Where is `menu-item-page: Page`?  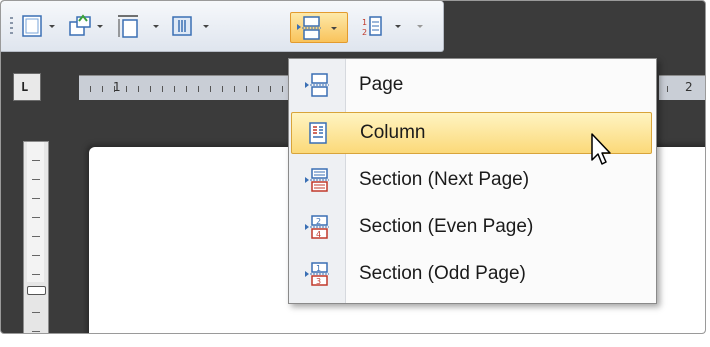 menu-item-page: Page is located at coordinates (471, 85).